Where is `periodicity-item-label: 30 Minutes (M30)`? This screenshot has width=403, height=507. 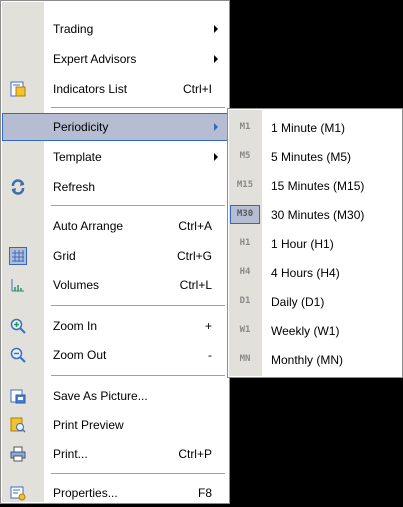 periodicity-item-label: 30 Minutes (M30) is located at coordinates (318, 215).